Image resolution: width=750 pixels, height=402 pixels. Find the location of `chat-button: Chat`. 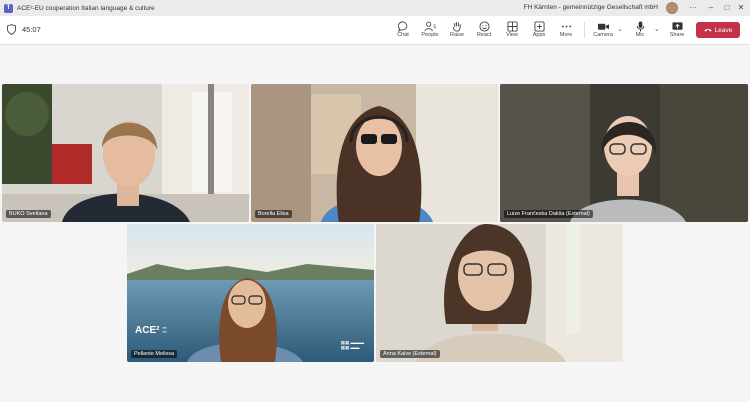

chat-button: Chat is located at coordinates (403, 31).